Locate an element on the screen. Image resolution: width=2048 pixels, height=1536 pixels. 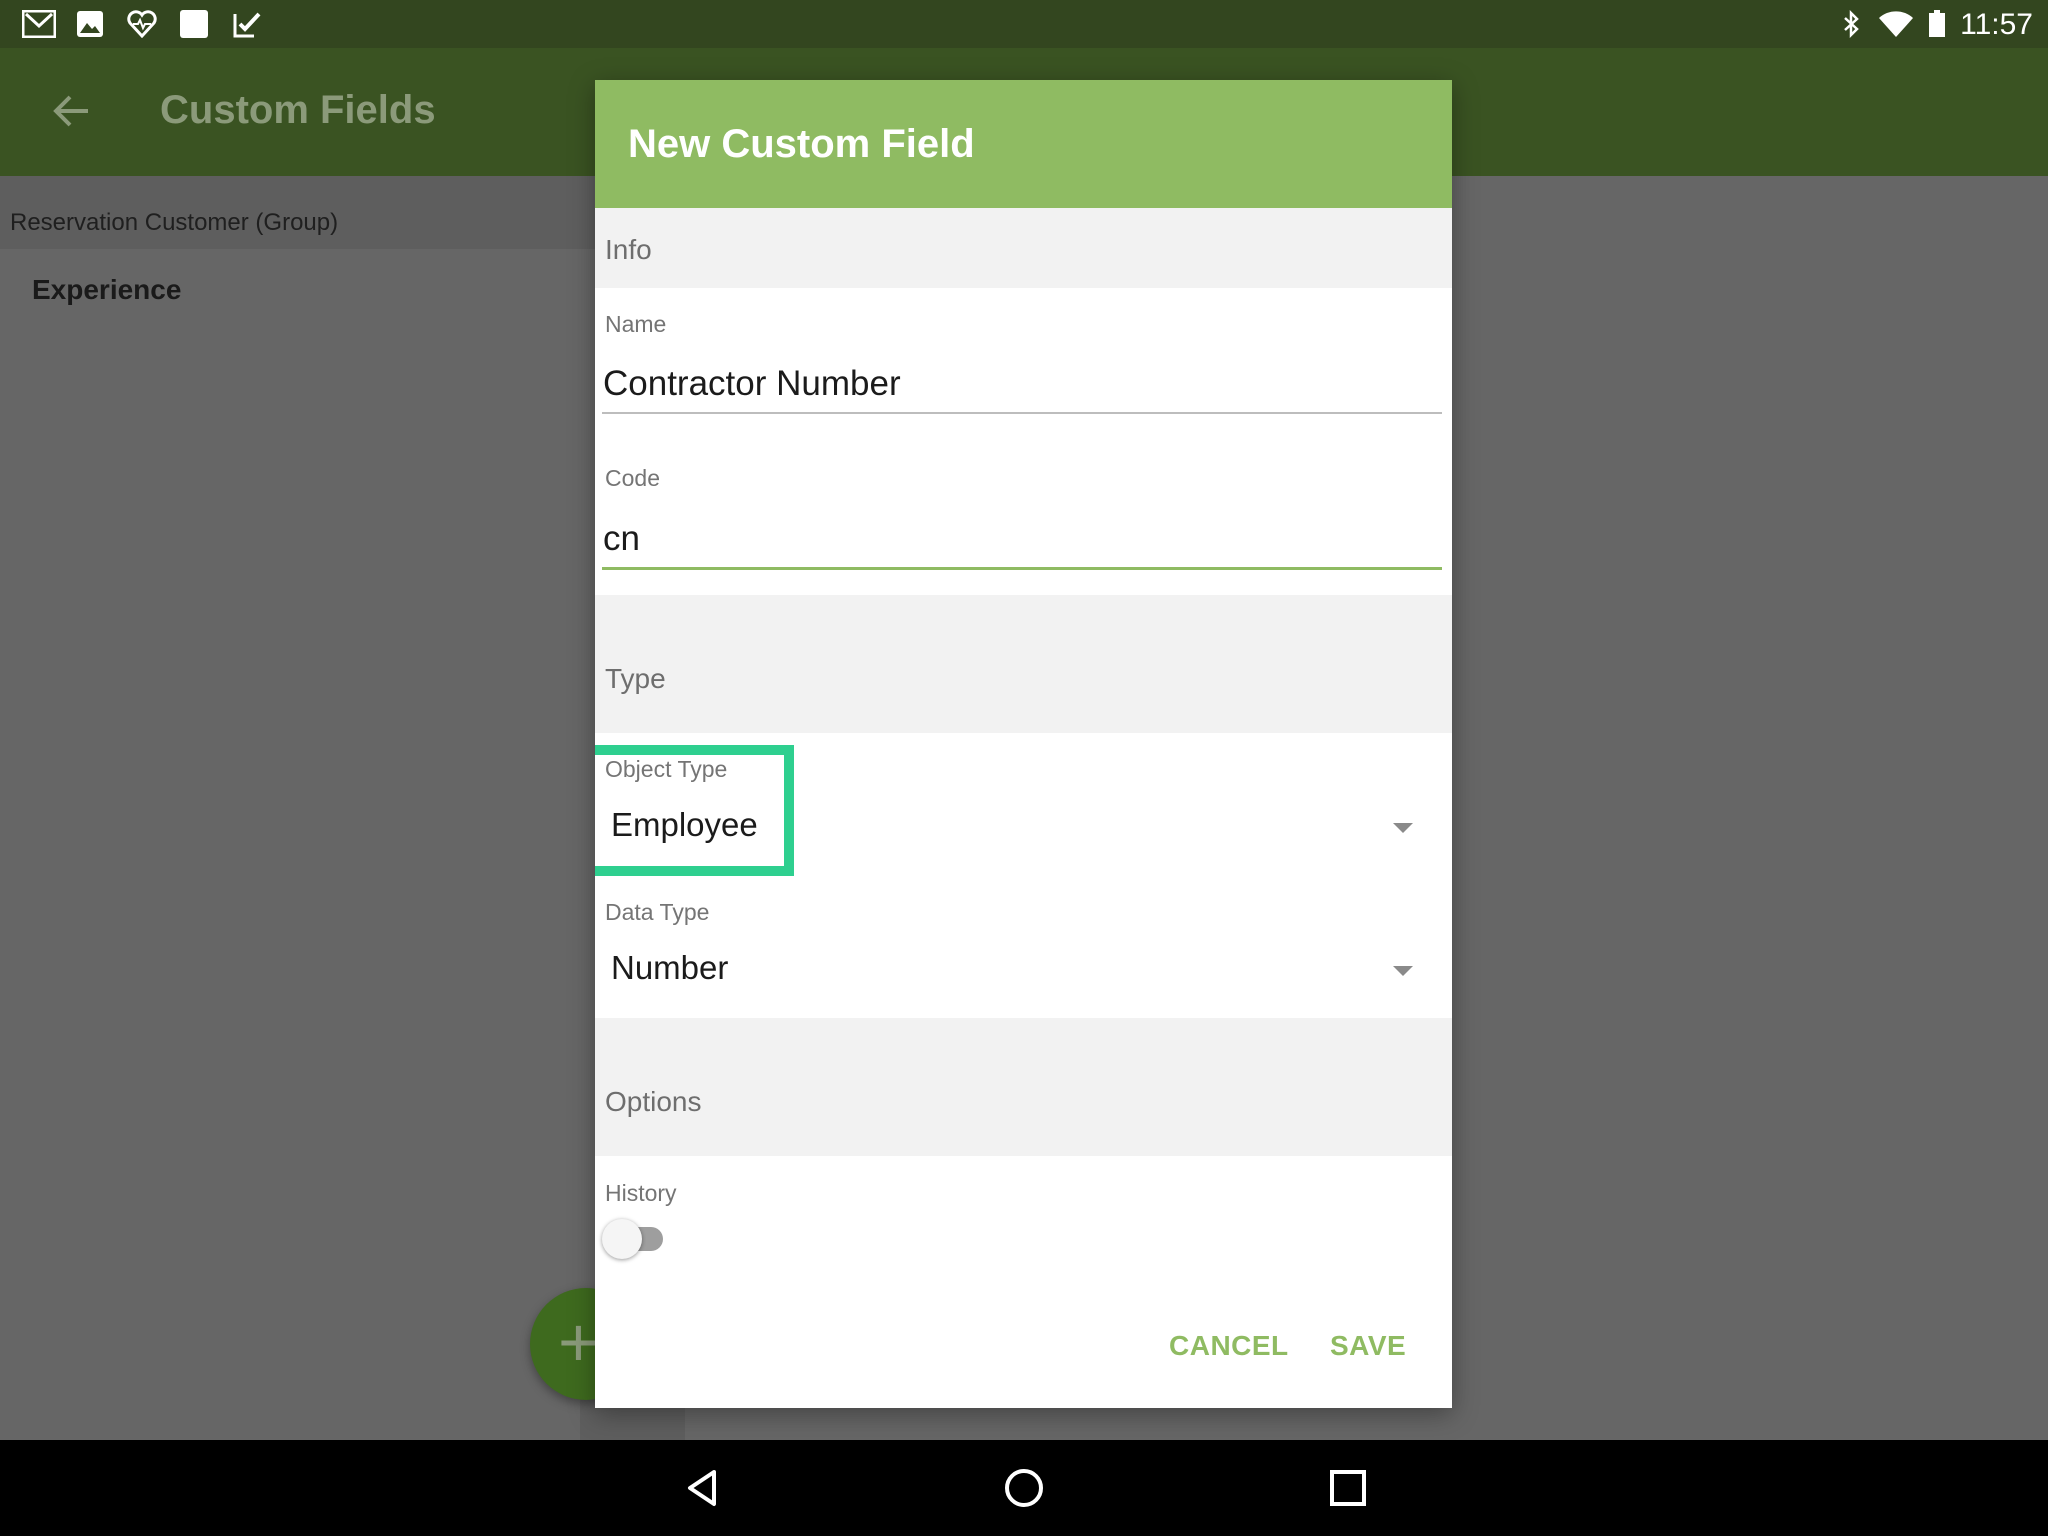
data-type-label: Data Type is located at coordinates (657, 912).